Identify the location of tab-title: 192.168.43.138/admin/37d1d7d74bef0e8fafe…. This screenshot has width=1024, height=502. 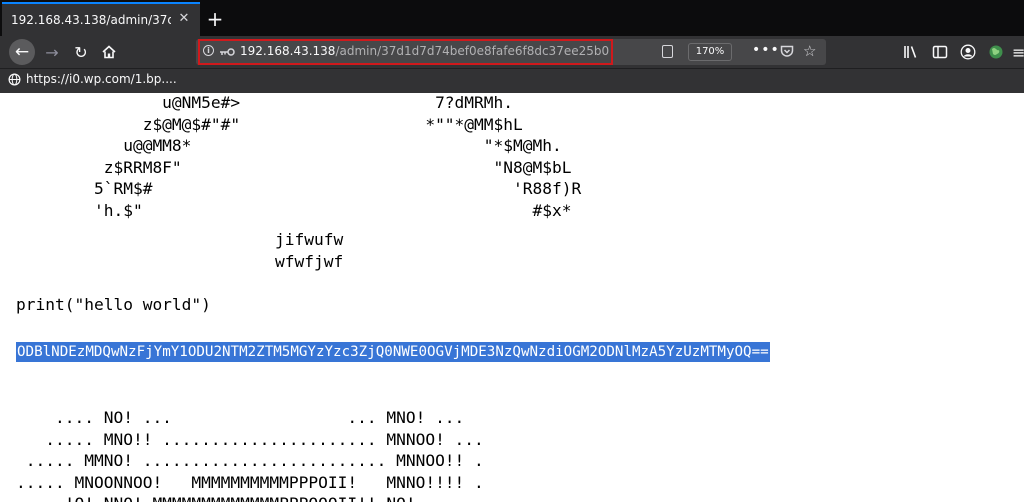
(91, 20).